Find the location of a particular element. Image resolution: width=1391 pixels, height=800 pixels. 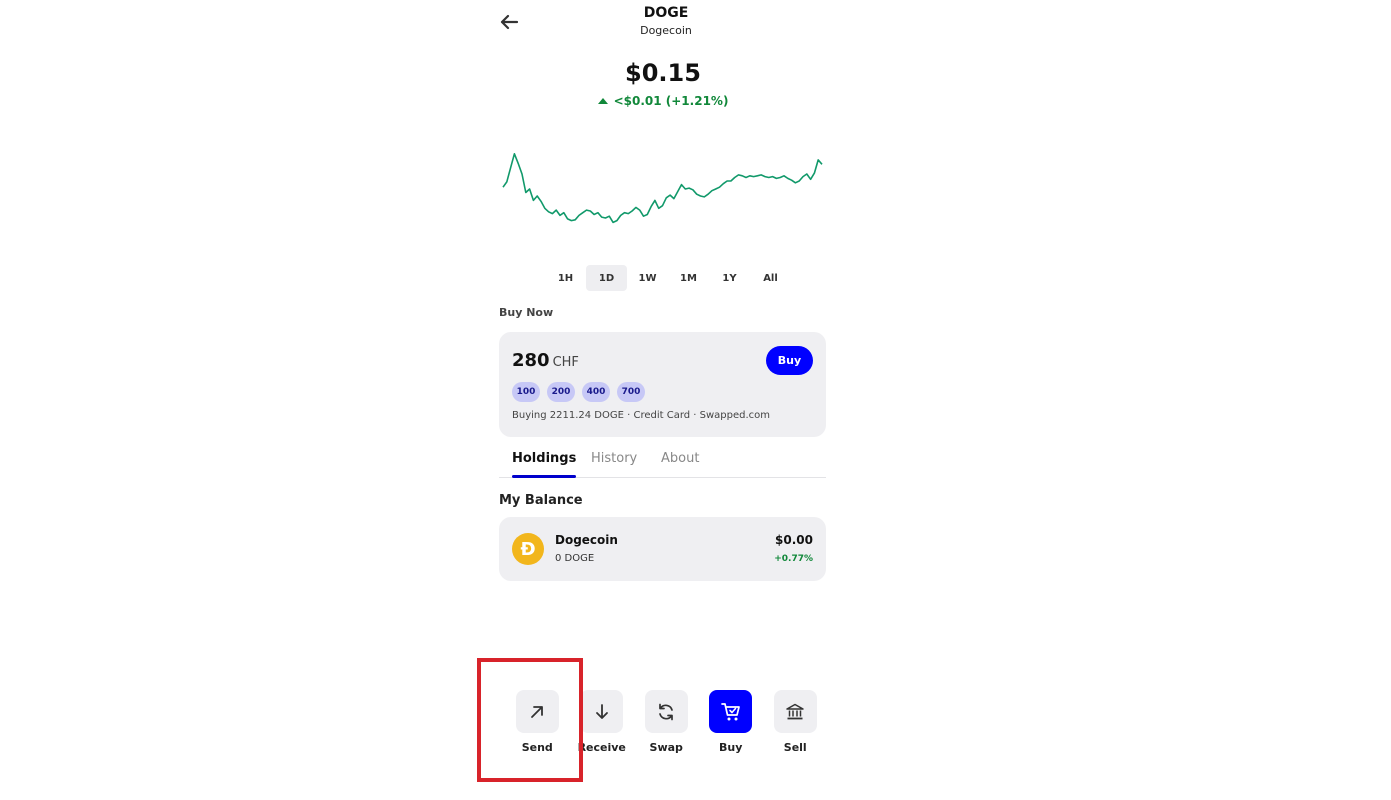

swap-action: Swap is located at coordinates (666, 722).